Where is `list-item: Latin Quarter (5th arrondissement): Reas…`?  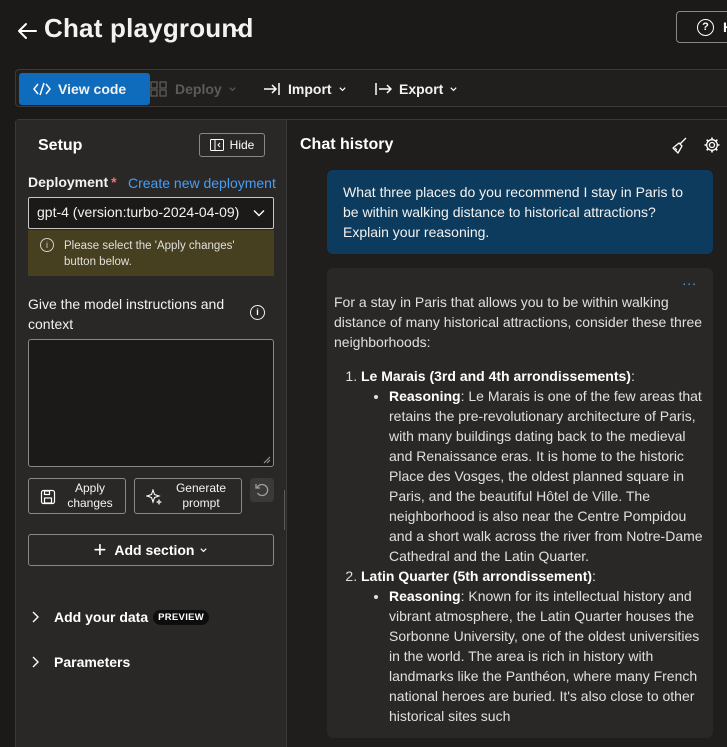
list-item: Latin Quarter (5th arrondissement): Reas… is located at coordinates (533, 646).